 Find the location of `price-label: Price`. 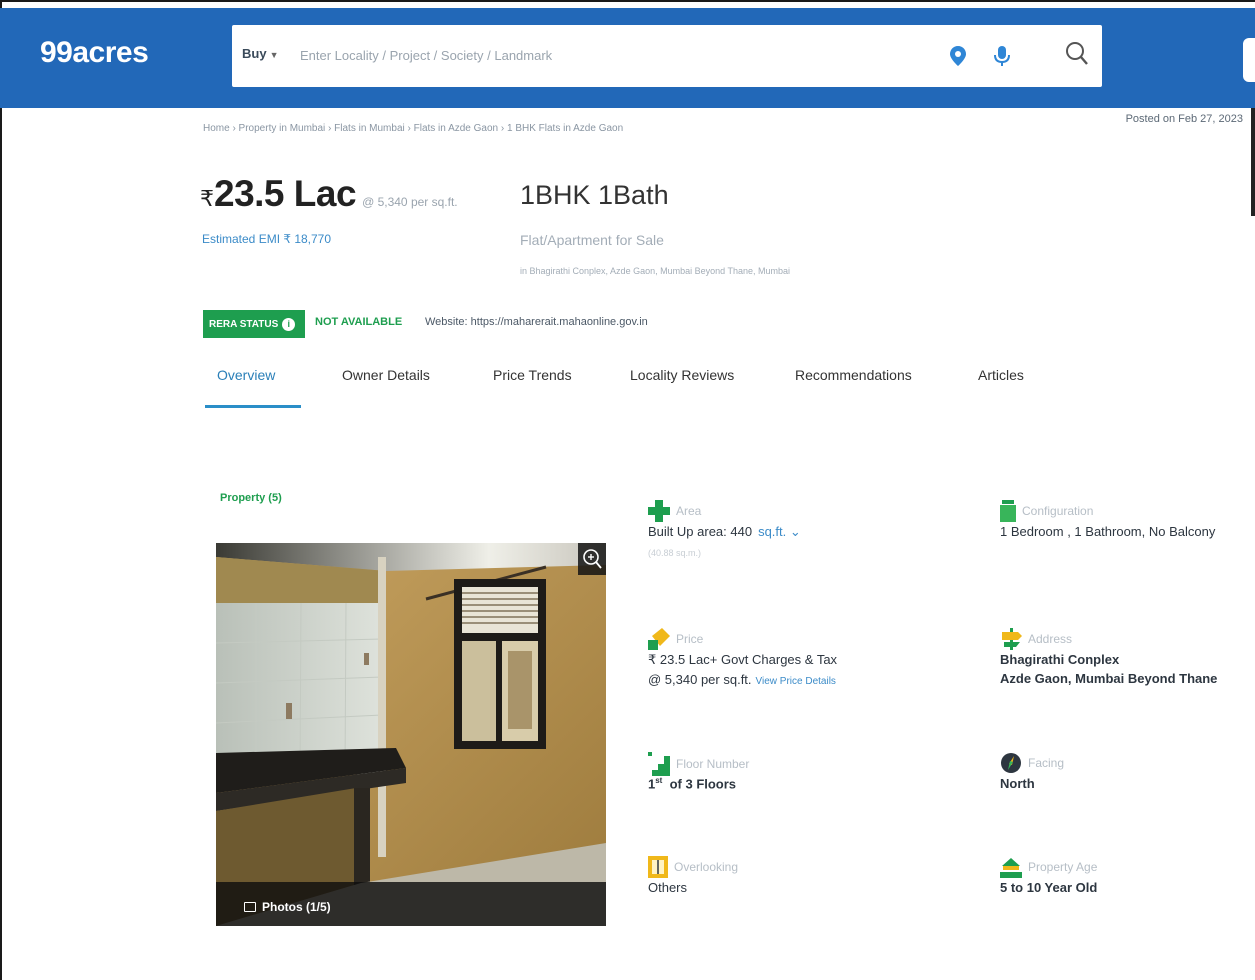

price-label: Price is located at coordinates (690, 639).